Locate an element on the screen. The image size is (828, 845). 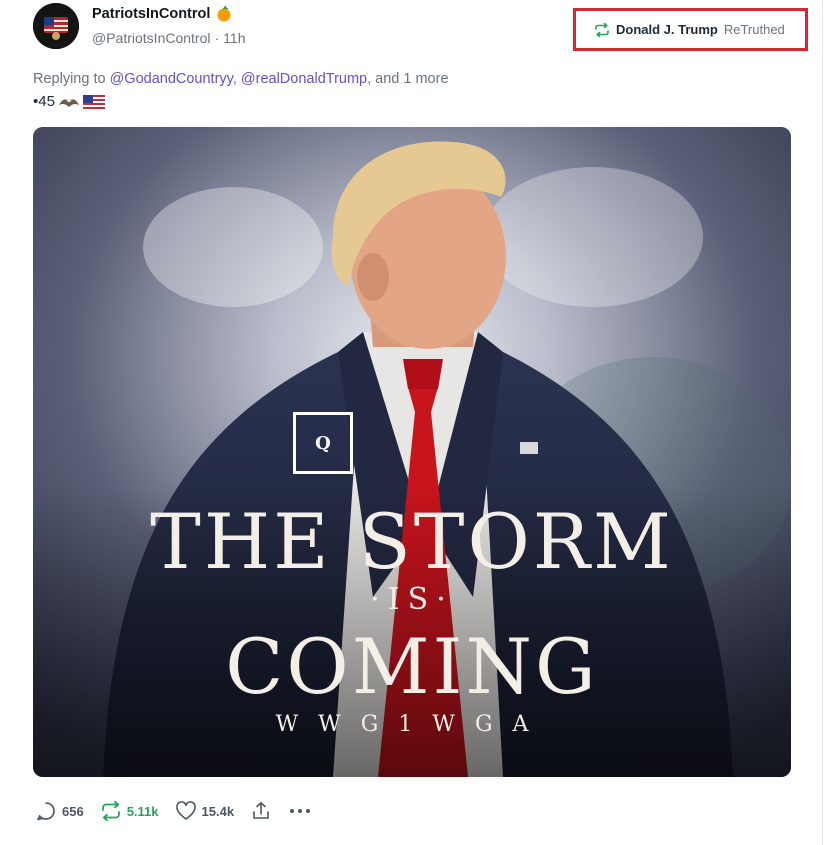
verified-badge-icon is located at coordinates (224, 14).